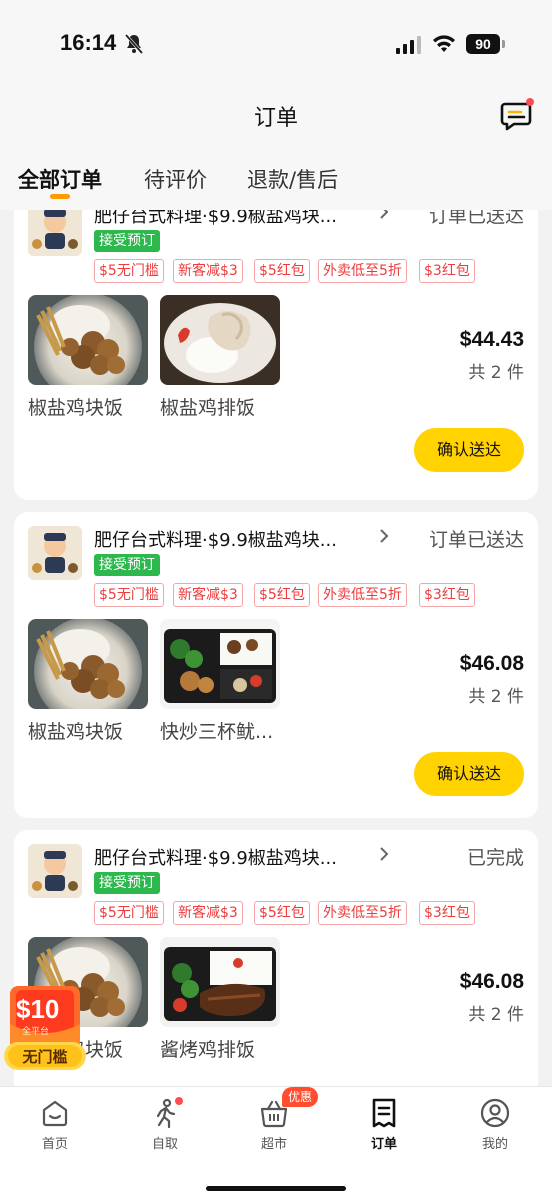  What do you see at coordinates (300, 1097) in the screenshot?
I see `promo-badge: 优惠` at bounding box center [300, 1097].